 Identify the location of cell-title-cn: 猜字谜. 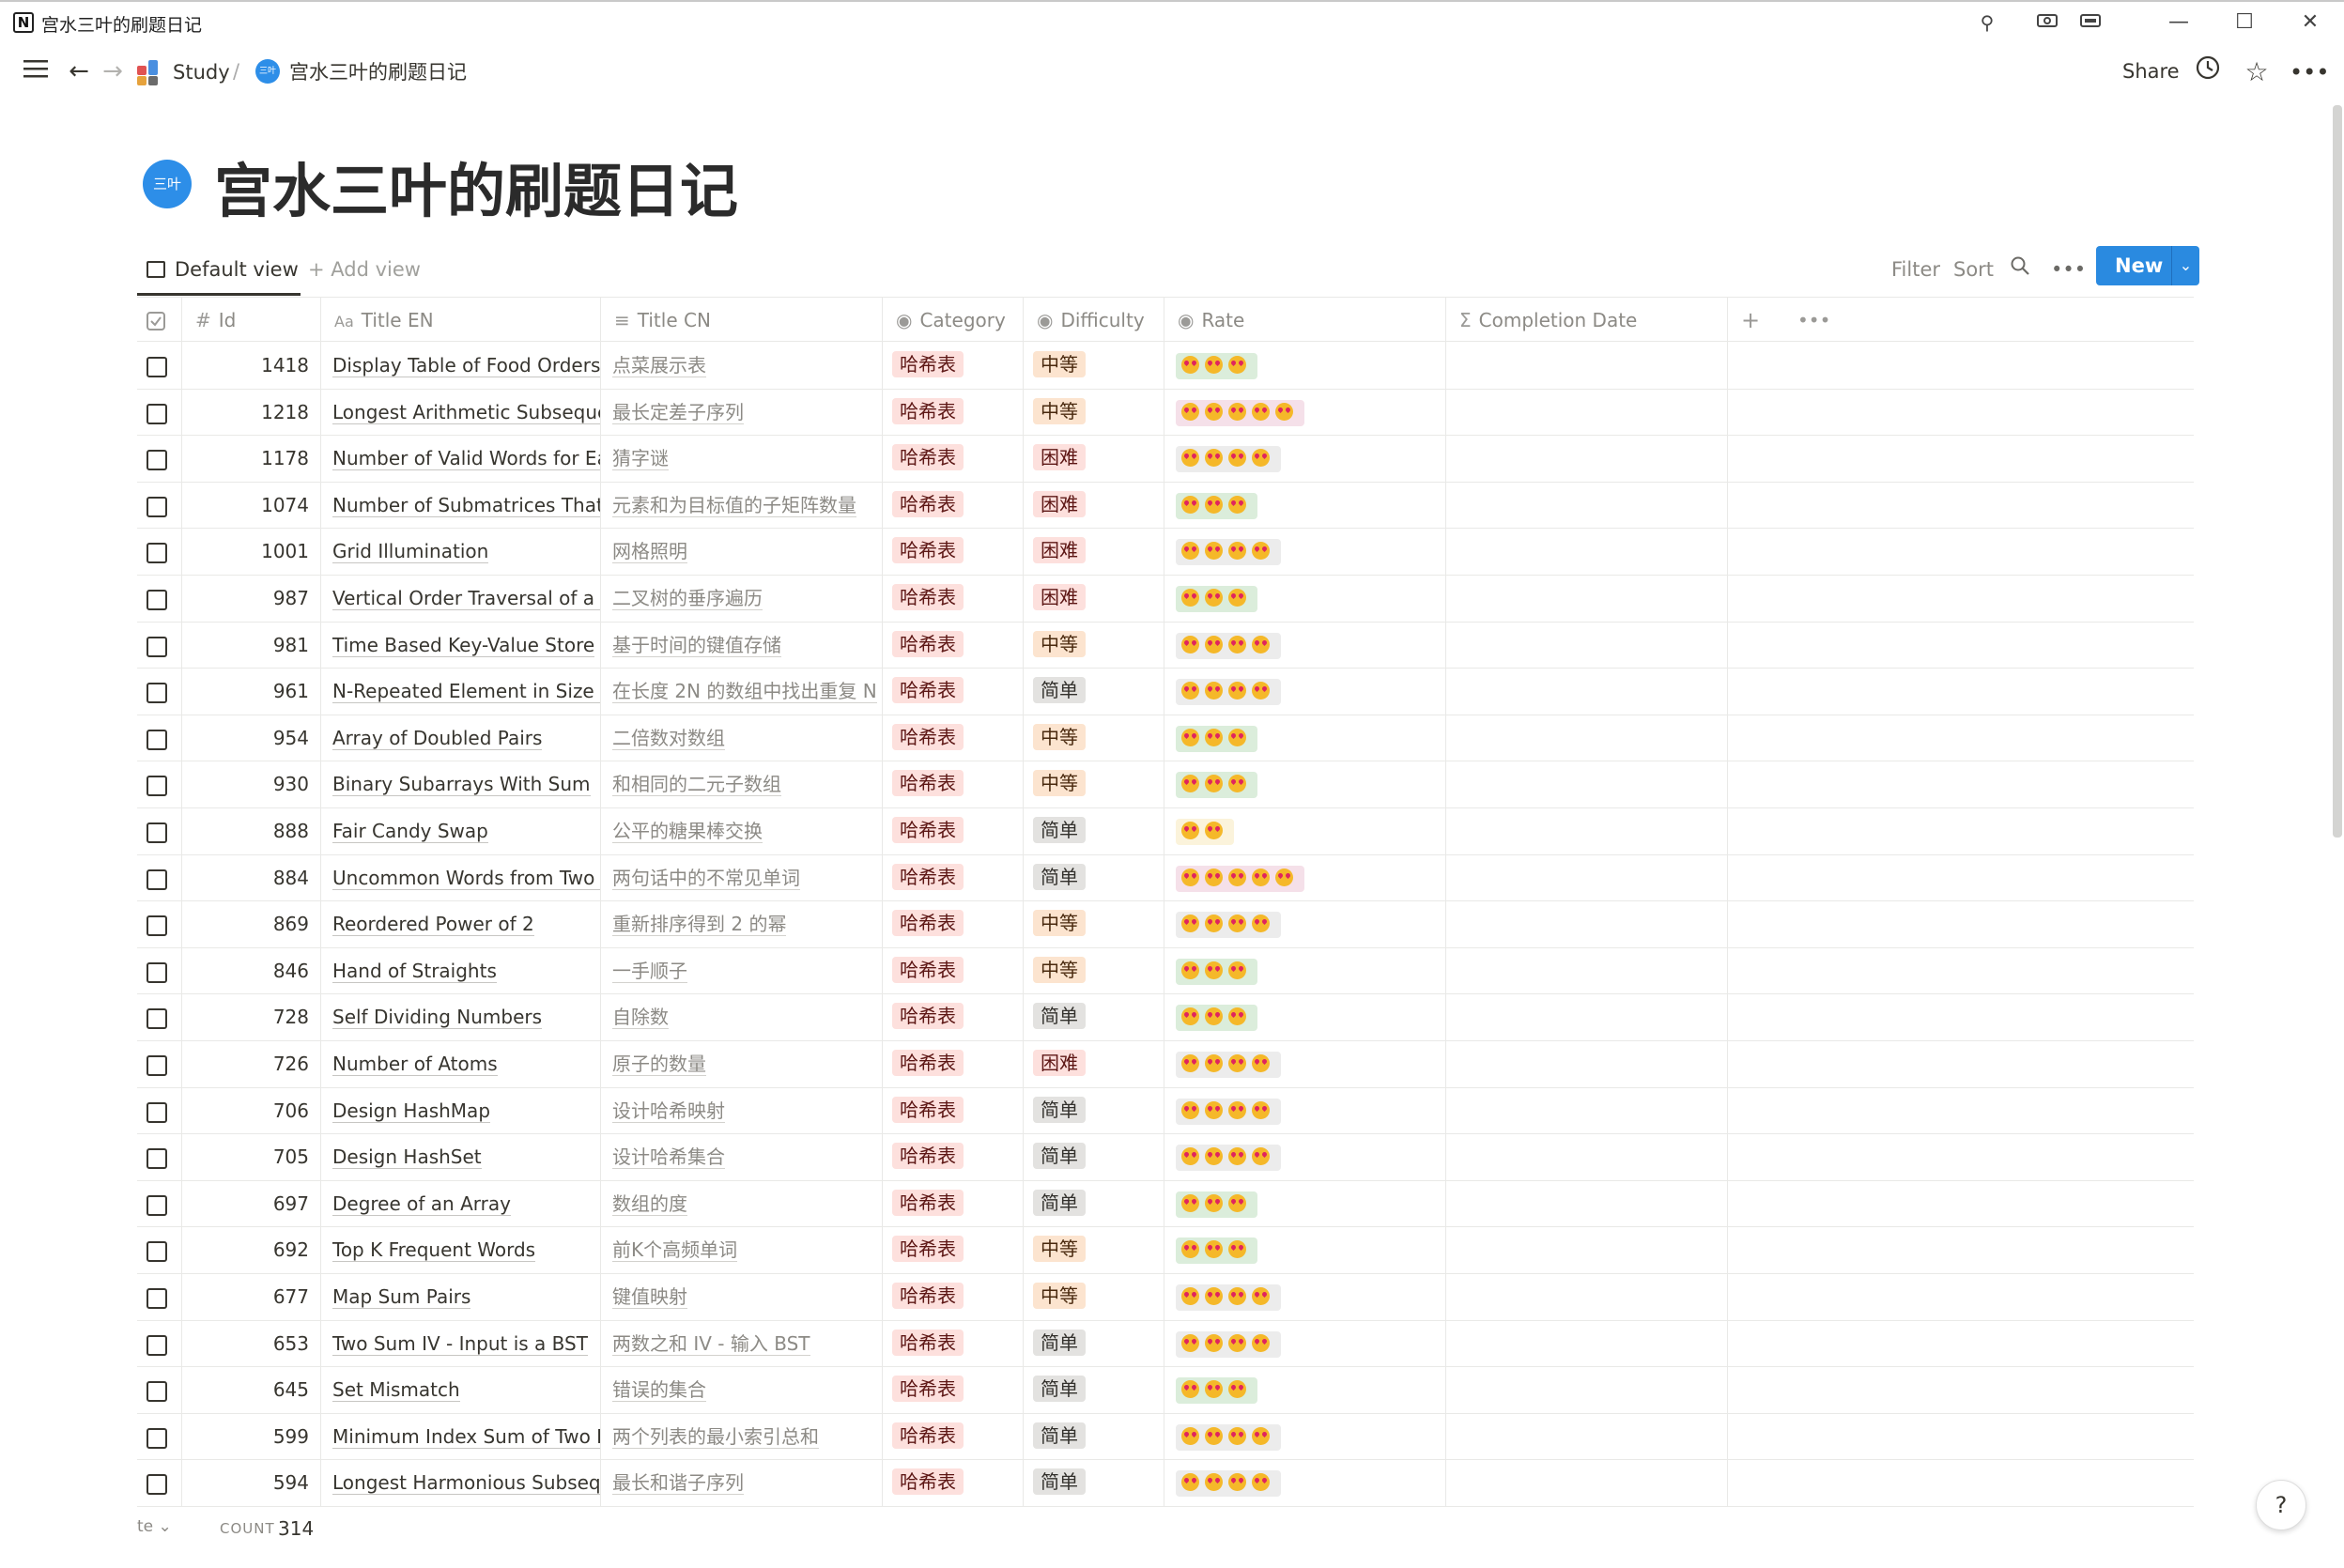
(742, 460).